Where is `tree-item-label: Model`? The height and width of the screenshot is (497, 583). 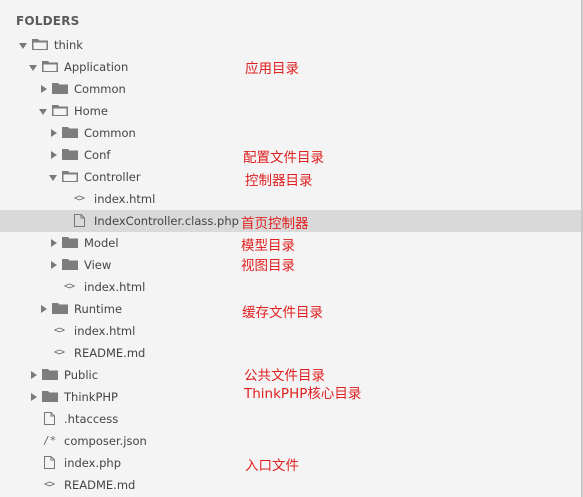
tree-item-label: Model is located at coordinates (101, 243).